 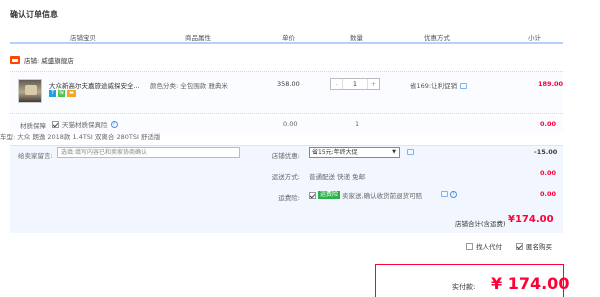 I want to click on store-discount-select: 省15元:年终大促, so click(x=354, y=152).